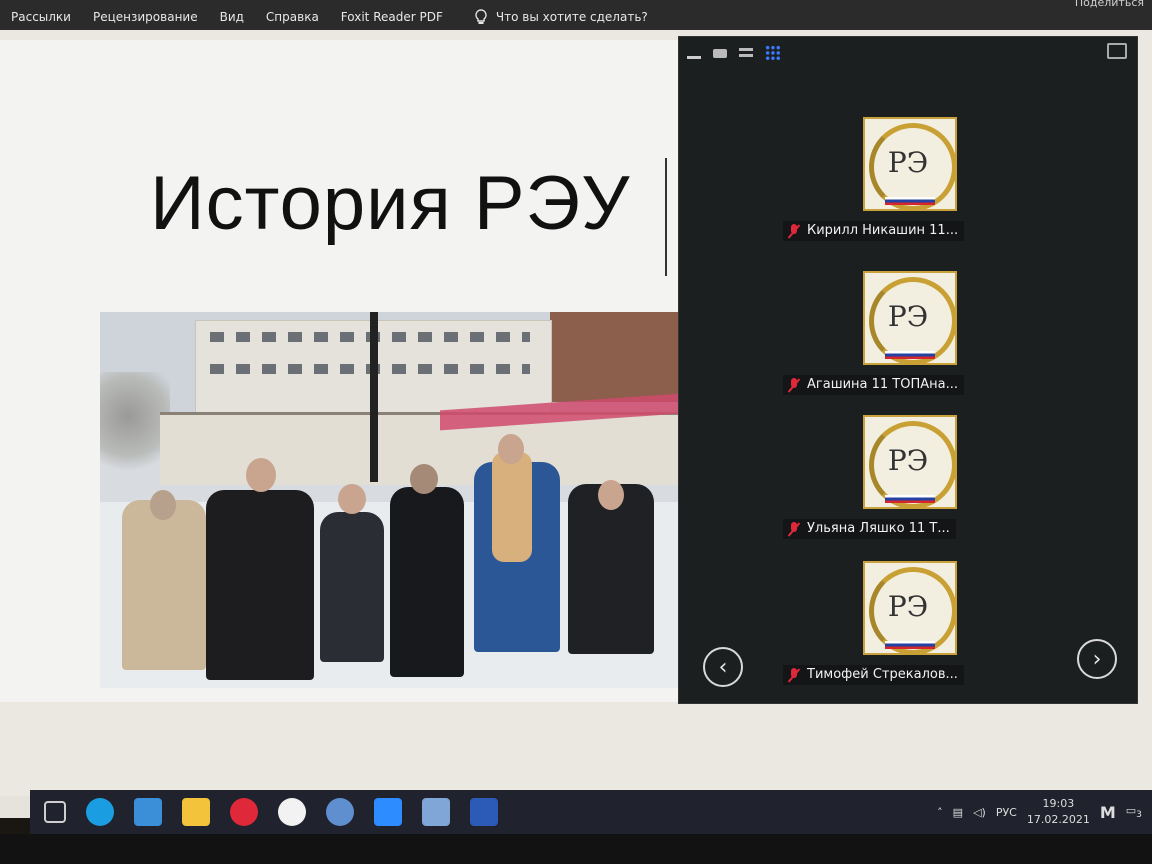 Image resolution: width=1152 pixels, height=864 pixels. Describe the element at coordinates (292, 812) in the screenshot. I see `yandex-browser-icon` at that location.